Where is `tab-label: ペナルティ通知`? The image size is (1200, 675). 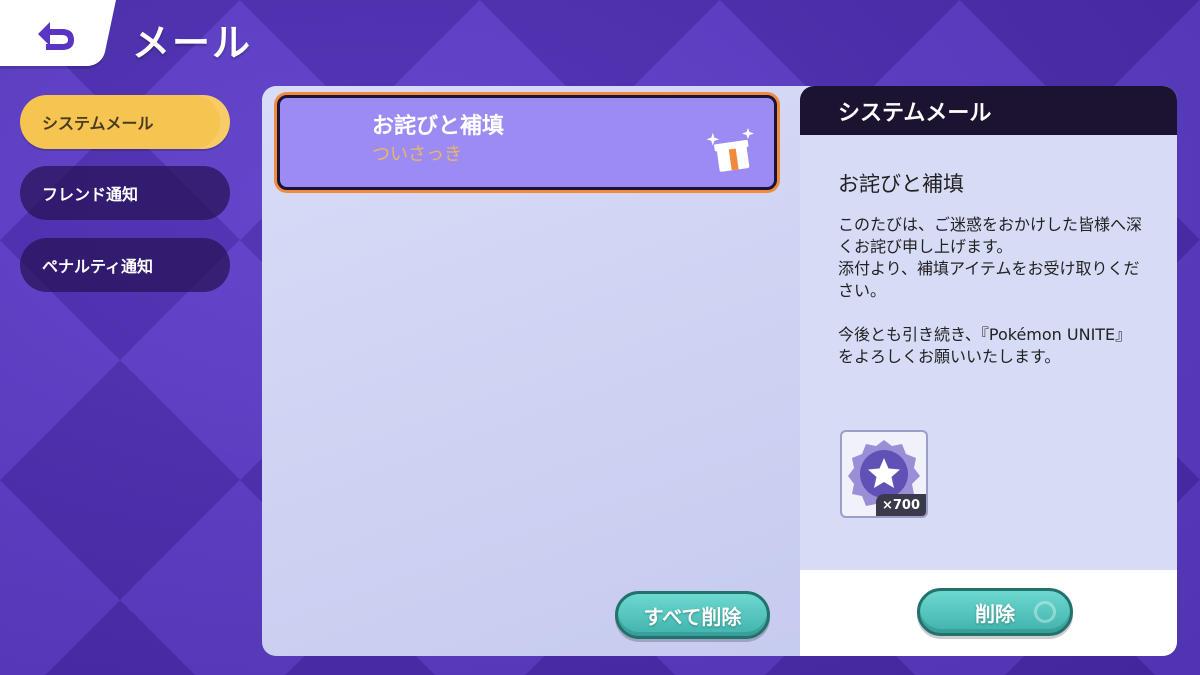 tab-label: ペナルティ通知 is located at coordinates (98, 266).